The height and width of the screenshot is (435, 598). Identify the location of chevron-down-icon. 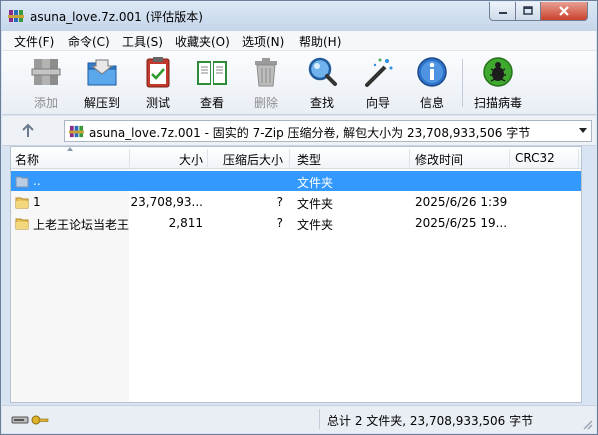
(583, 130).